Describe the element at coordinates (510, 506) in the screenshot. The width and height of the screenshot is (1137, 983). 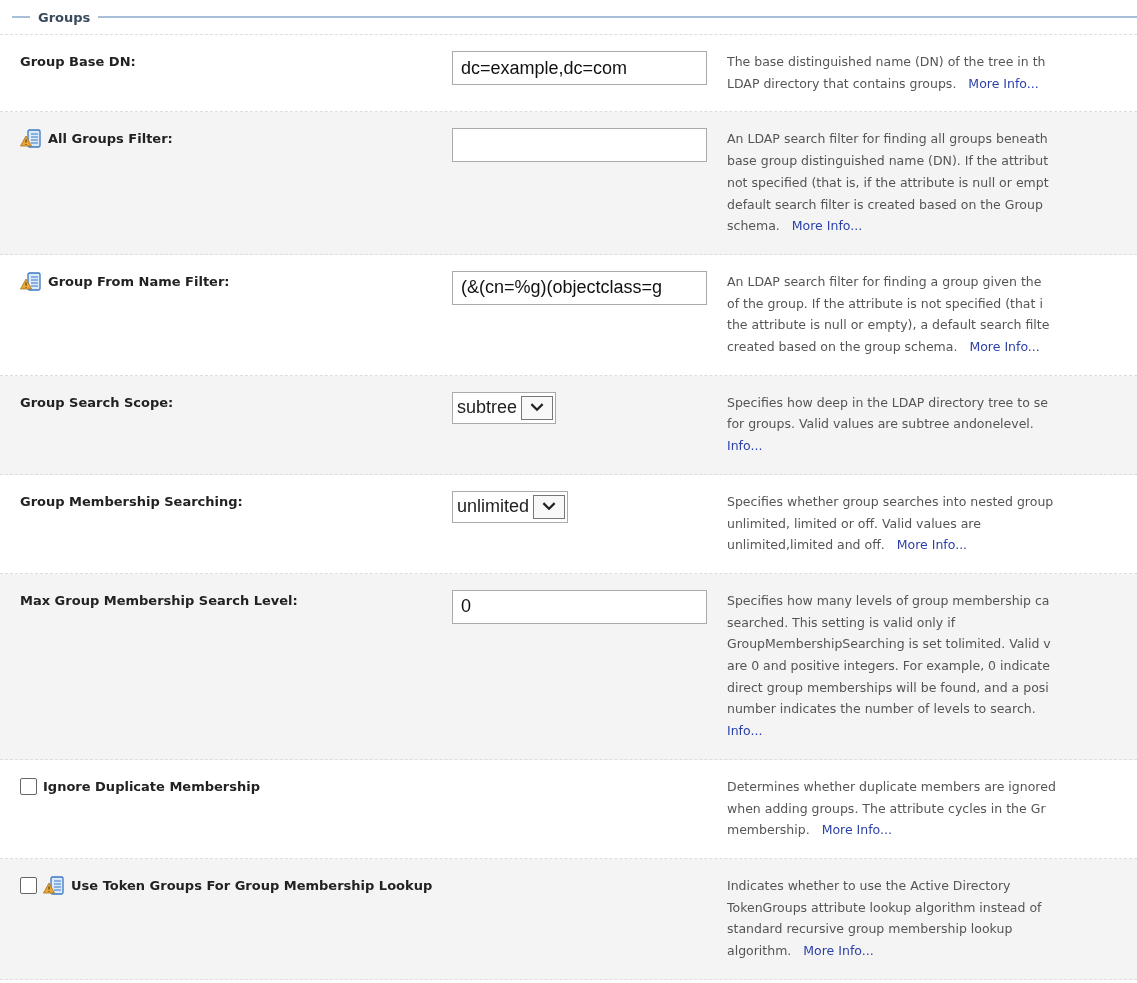
I see `dropdown: unlimited` at that location.